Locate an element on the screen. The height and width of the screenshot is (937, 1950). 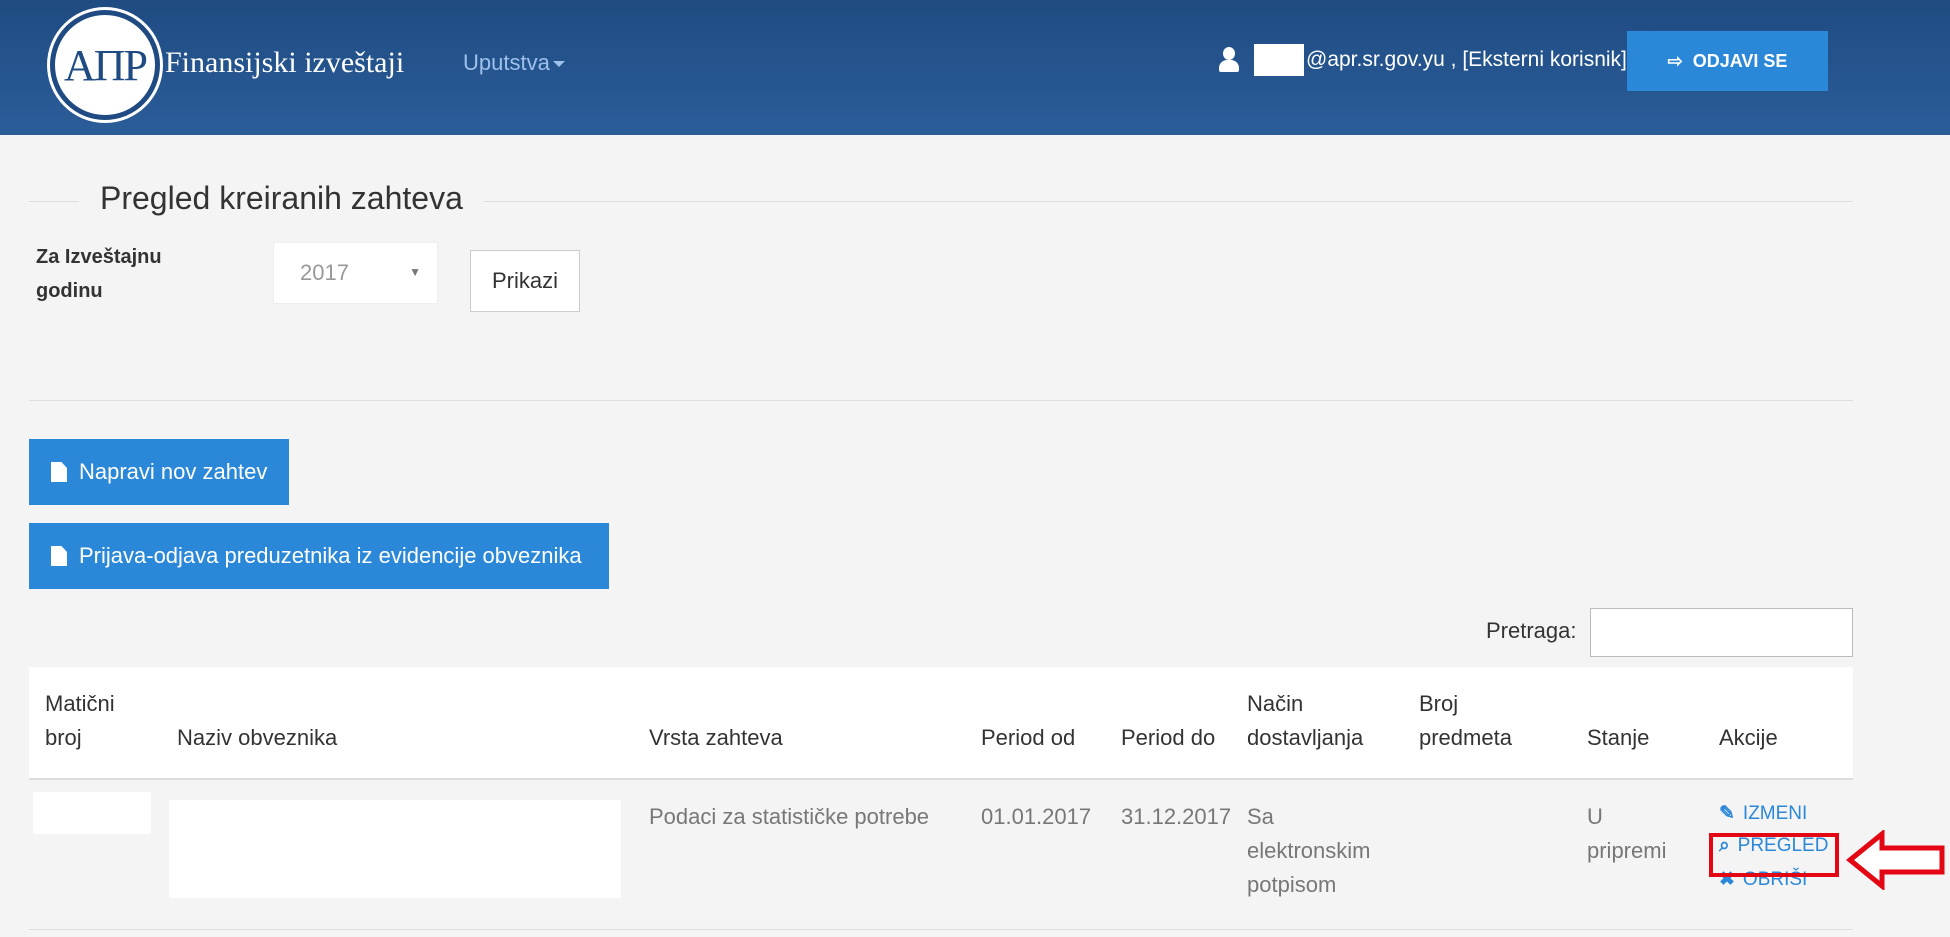
caret-down-icon is located at coordinates (558, 64).